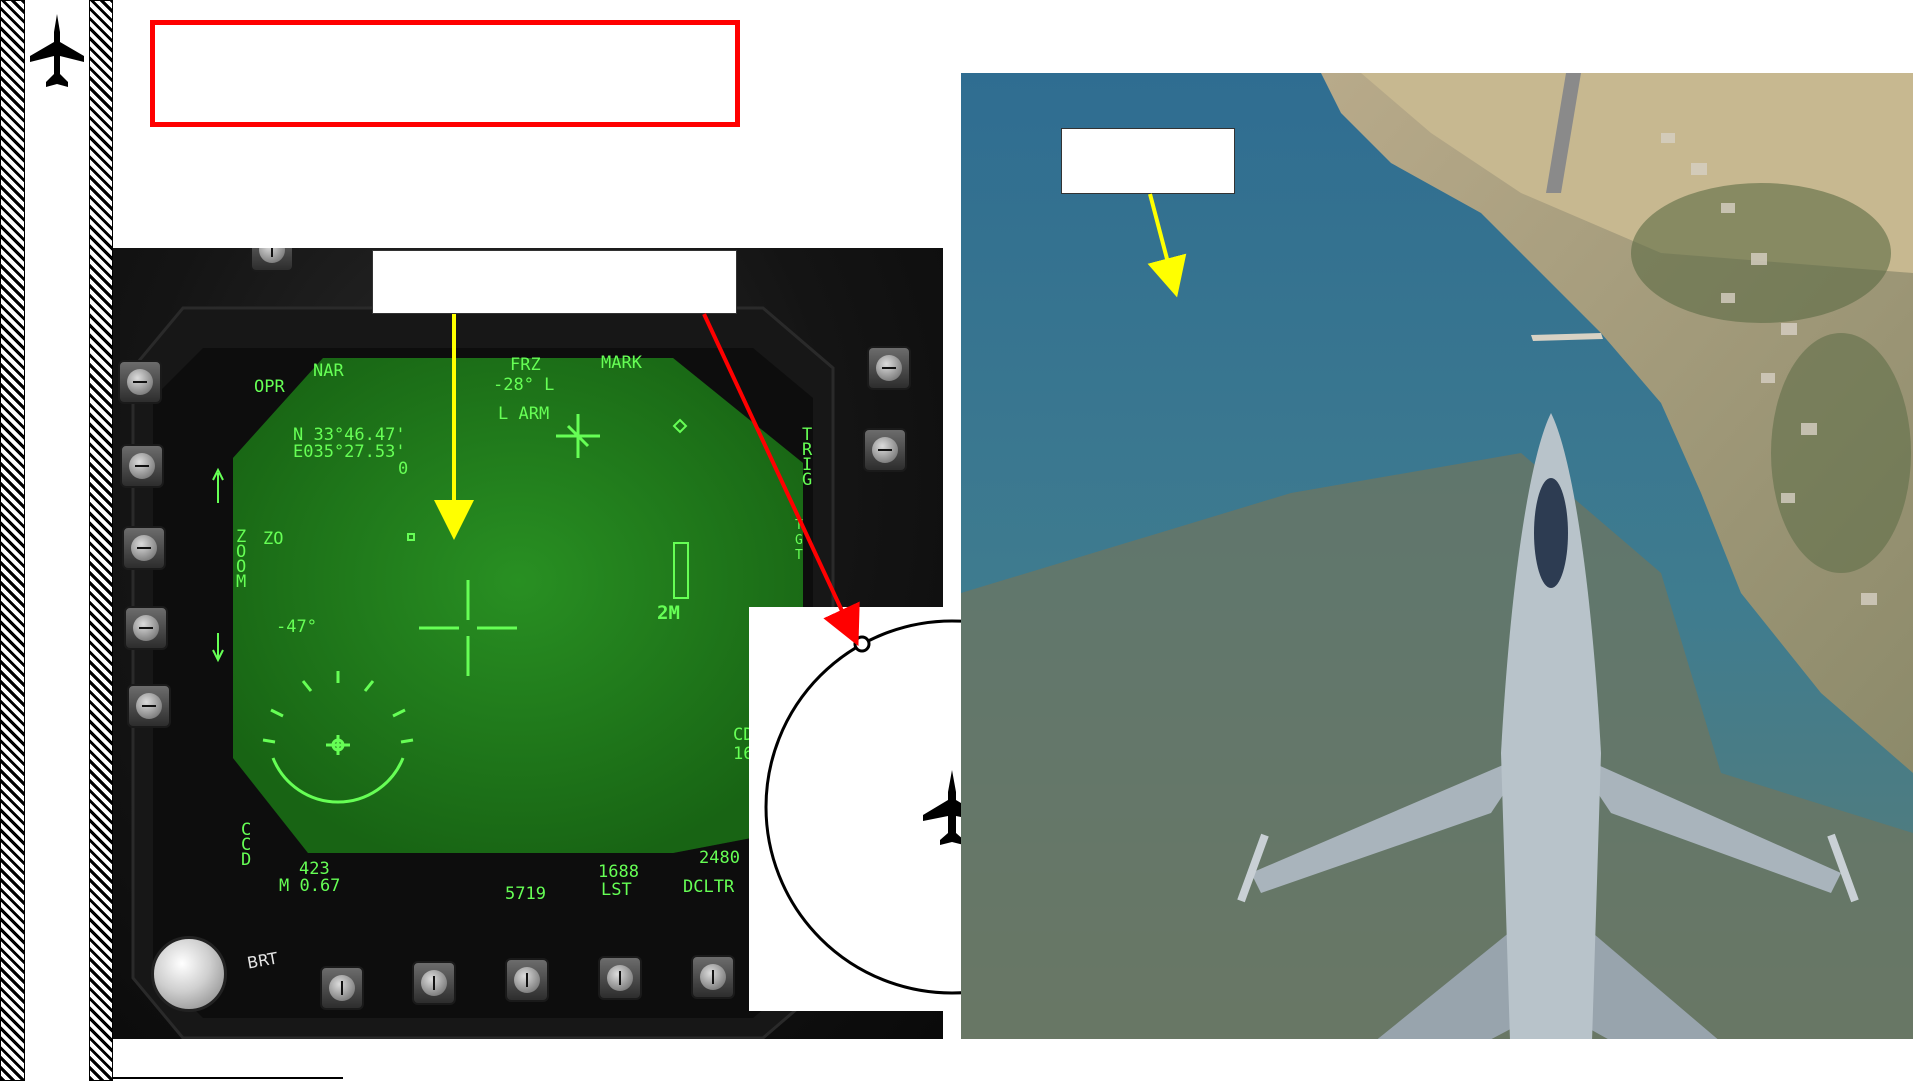 This screenshot has height=1081, width=1921. I want to click on mfd-mach: M 0.67, so click(310, 886).